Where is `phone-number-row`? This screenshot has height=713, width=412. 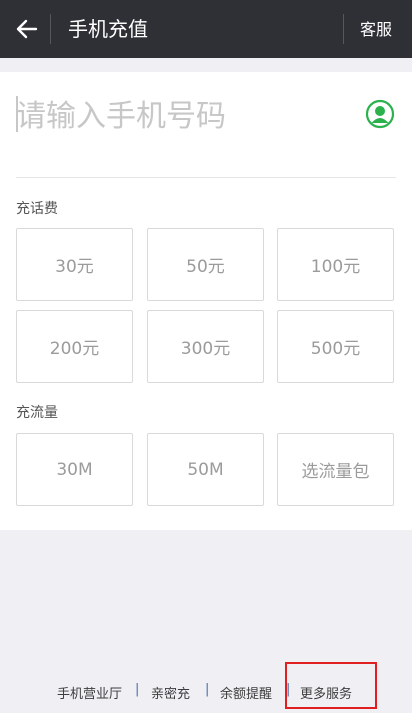 phone-number-row is located at coordinates (206, 125).